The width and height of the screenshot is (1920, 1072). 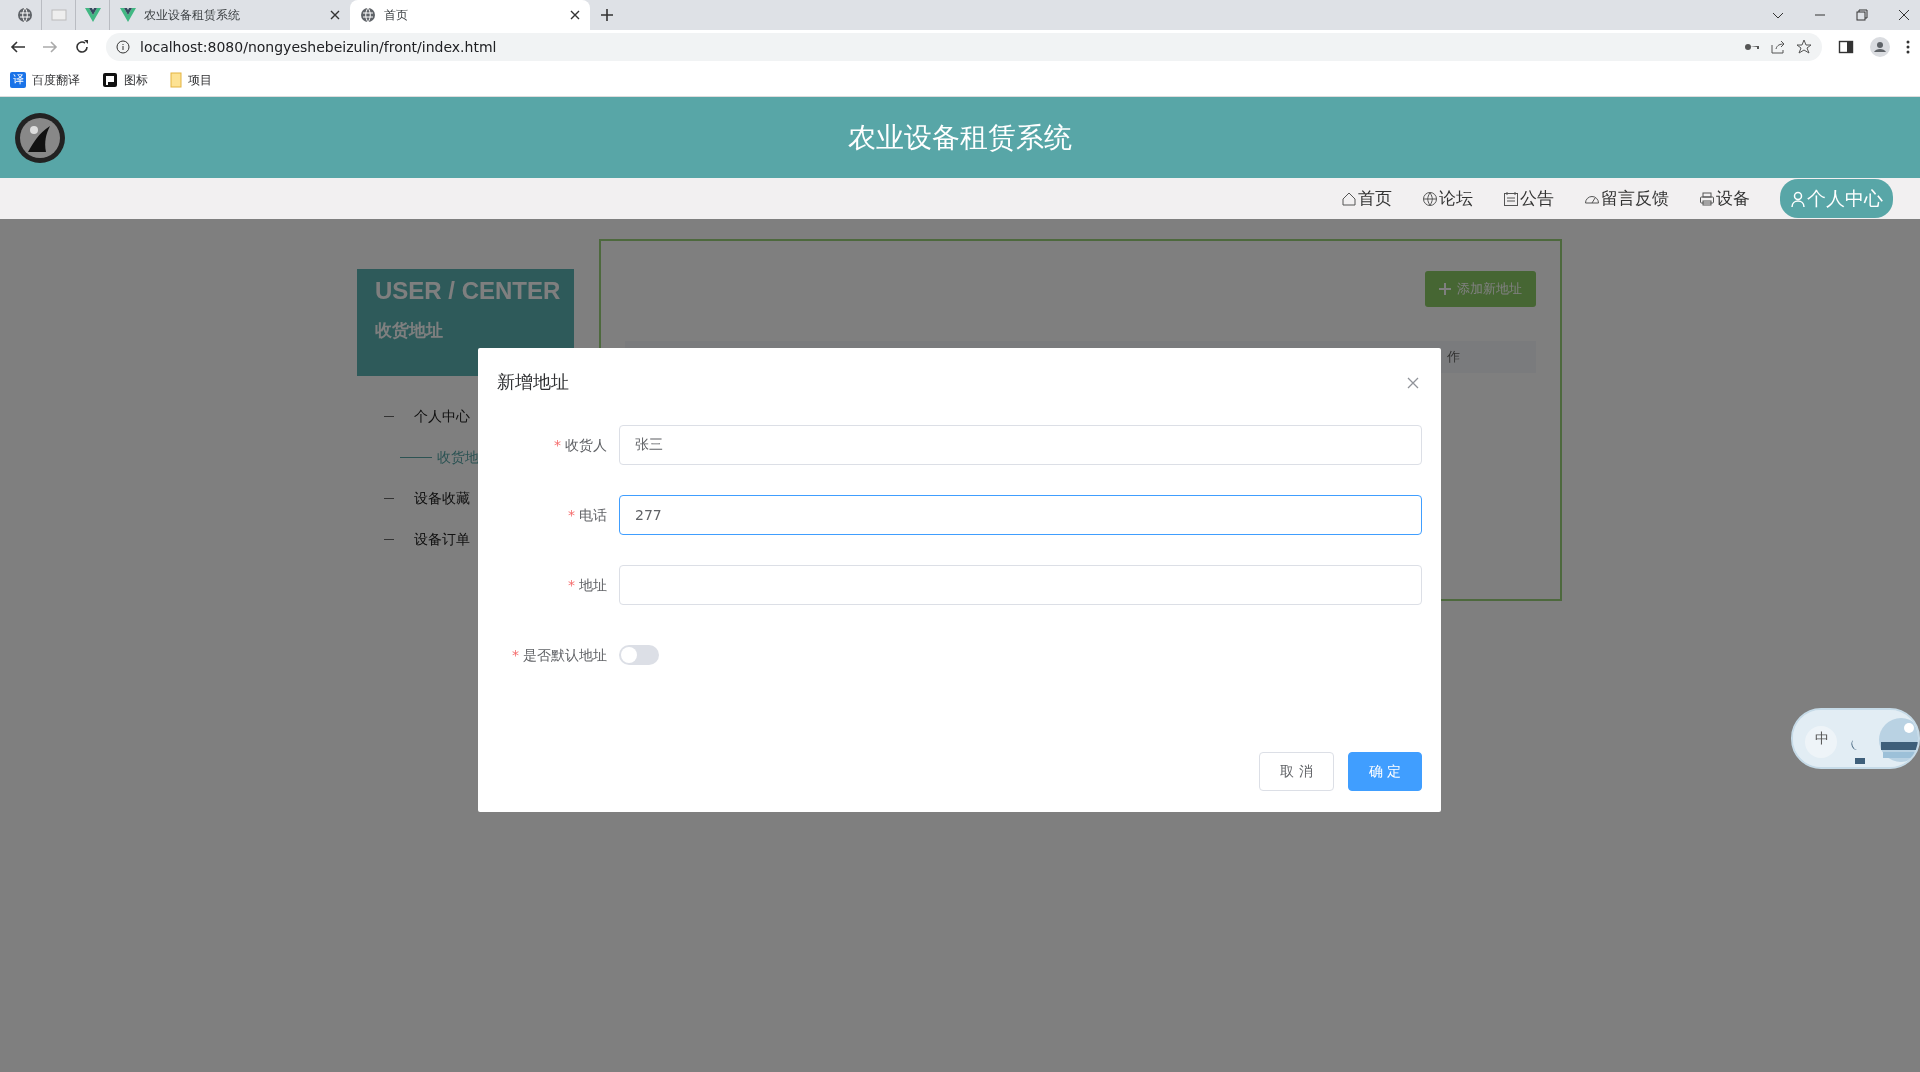 What do you see at coordinates (1724, 198) in the screenshot?
I see `nav-link: 设备` at bounding box center [1724, 198].